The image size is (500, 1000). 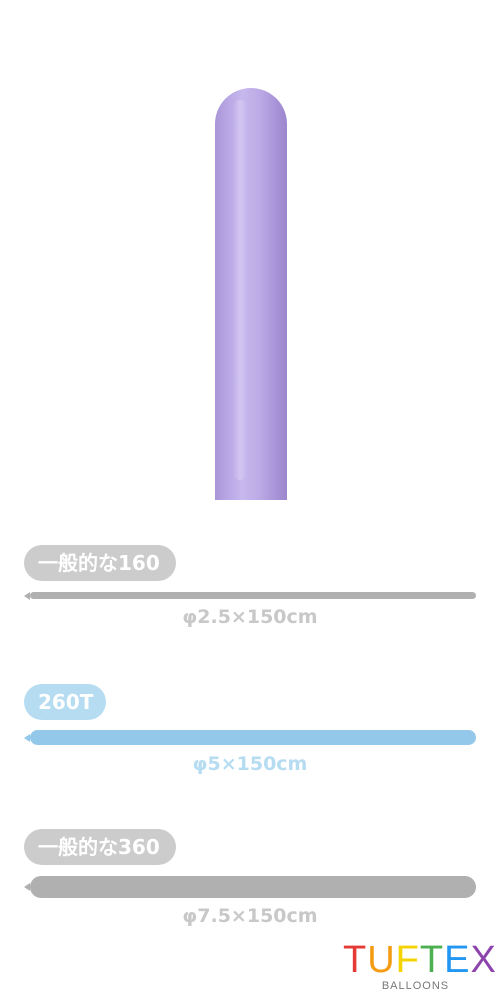 I want to click on logo-letter: E, so click(x=457, y=960).